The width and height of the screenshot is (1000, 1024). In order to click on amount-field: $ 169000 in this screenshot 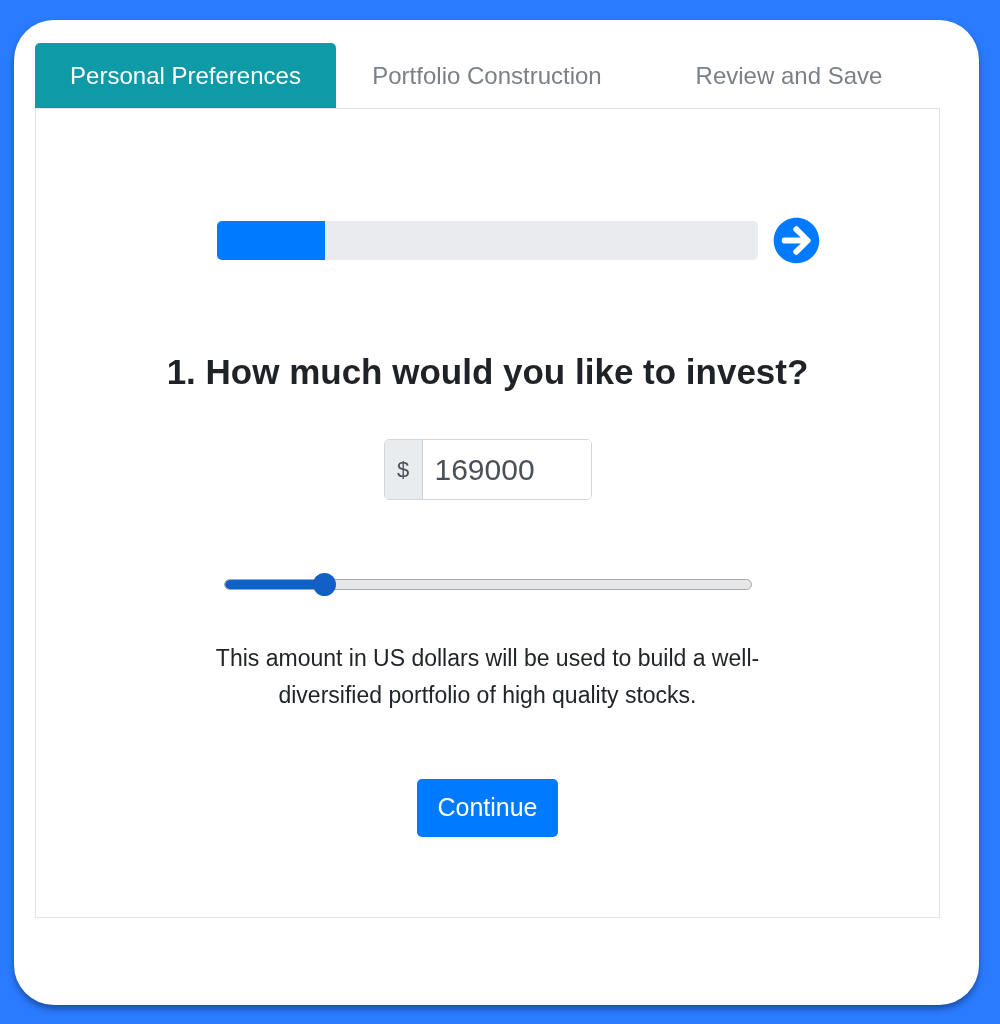, I will do `click(487, 469)`.